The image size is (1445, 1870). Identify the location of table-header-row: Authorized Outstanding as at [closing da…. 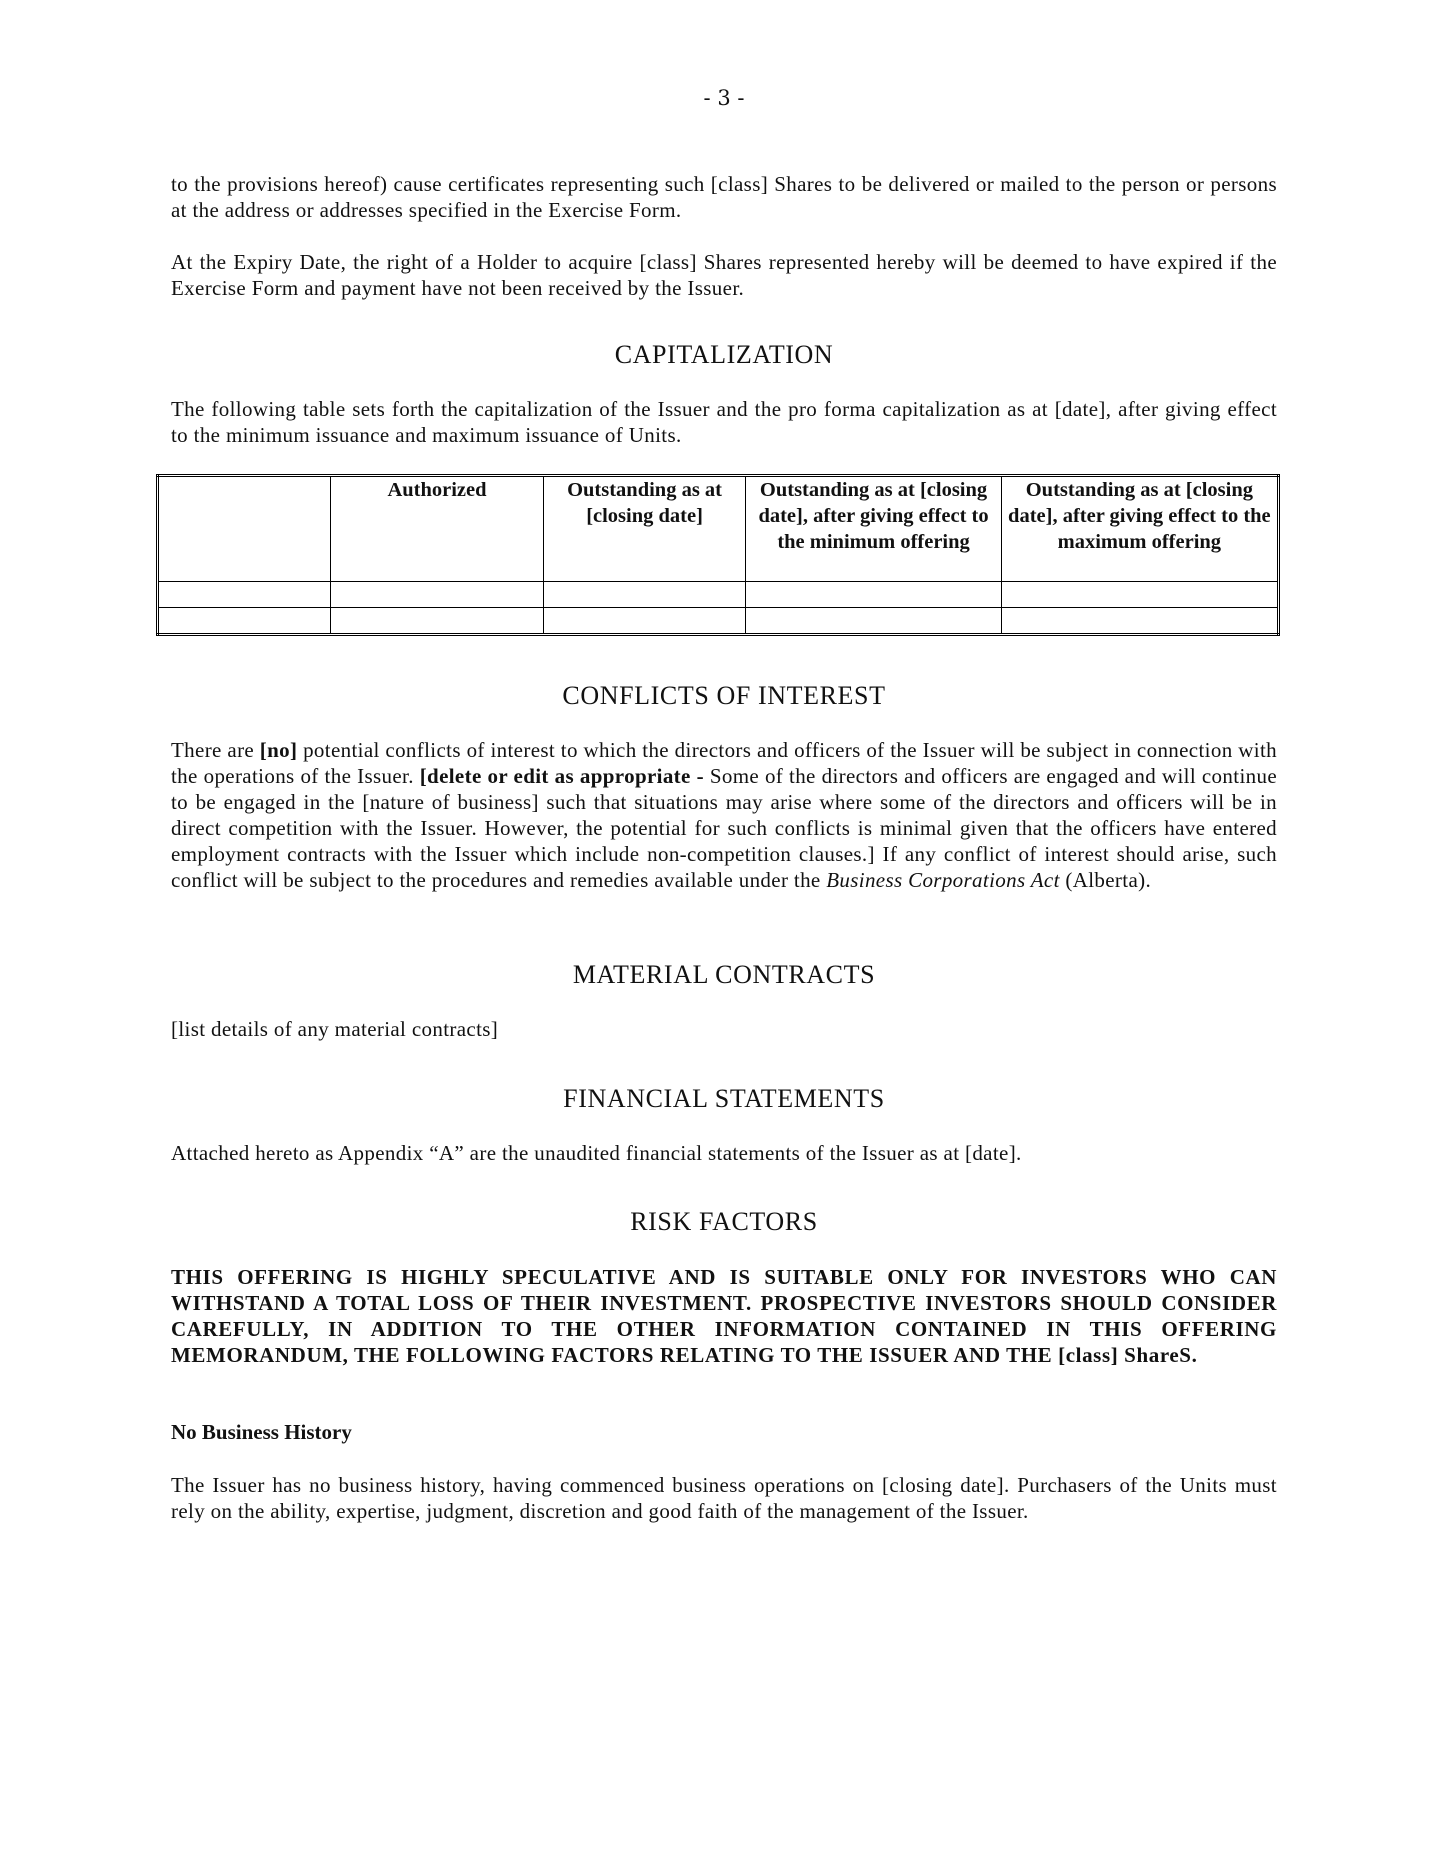
(718, 528).